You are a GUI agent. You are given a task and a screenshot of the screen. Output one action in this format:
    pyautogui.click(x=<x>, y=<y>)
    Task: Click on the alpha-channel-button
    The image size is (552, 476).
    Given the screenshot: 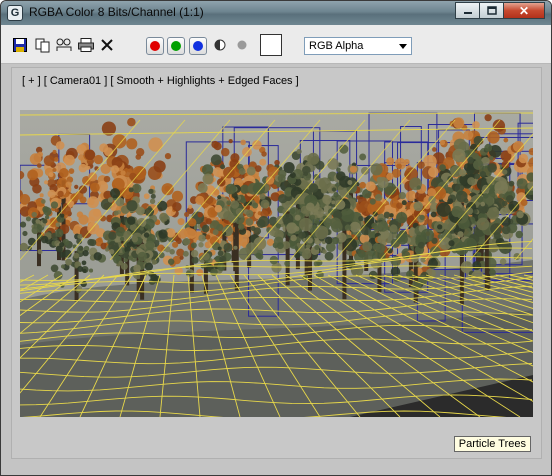 What is the action you would take?
    pyautogui.click(x=242, y=45)
    